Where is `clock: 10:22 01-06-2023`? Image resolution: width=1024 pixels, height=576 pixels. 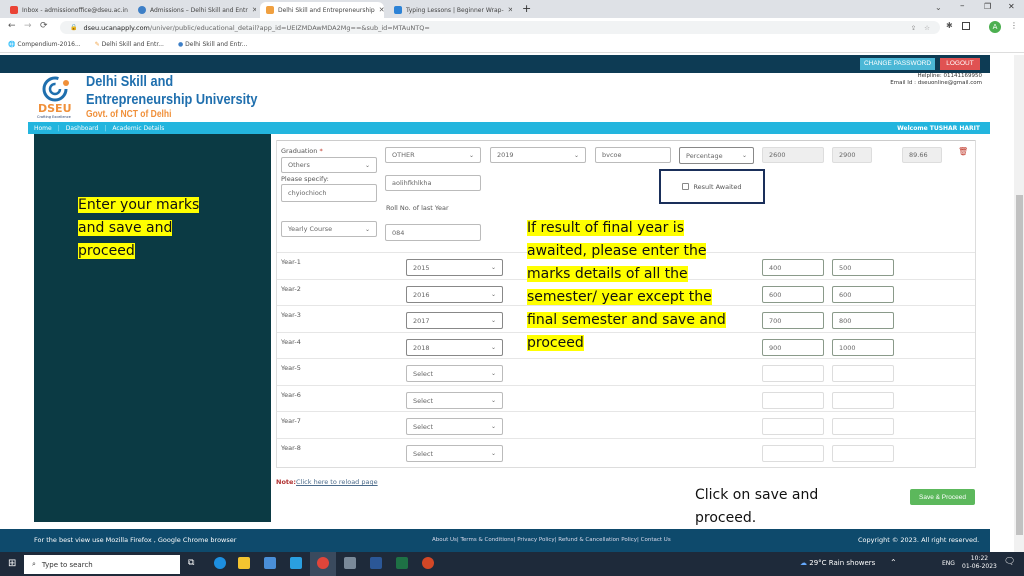
clock: 10:22 01-06-2023 is located at coordinates (979, 563).